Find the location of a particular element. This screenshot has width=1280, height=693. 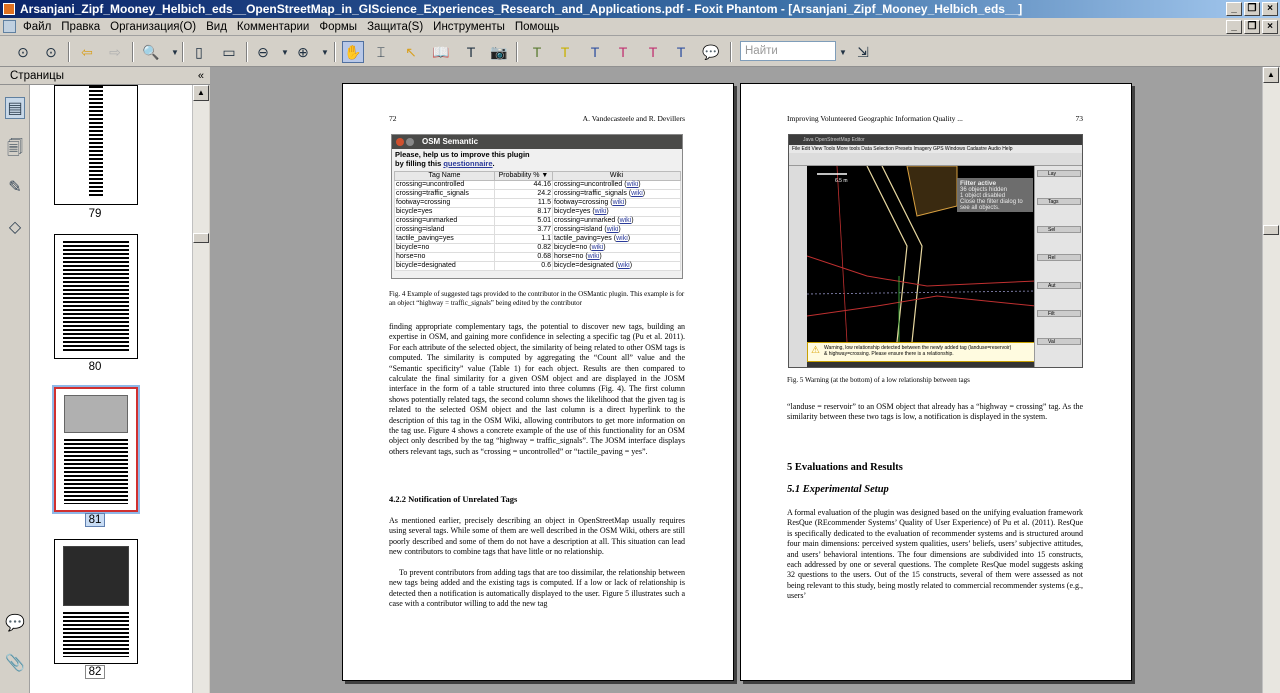

forward-icon: ⇨ is located at coordinates (115, 52).